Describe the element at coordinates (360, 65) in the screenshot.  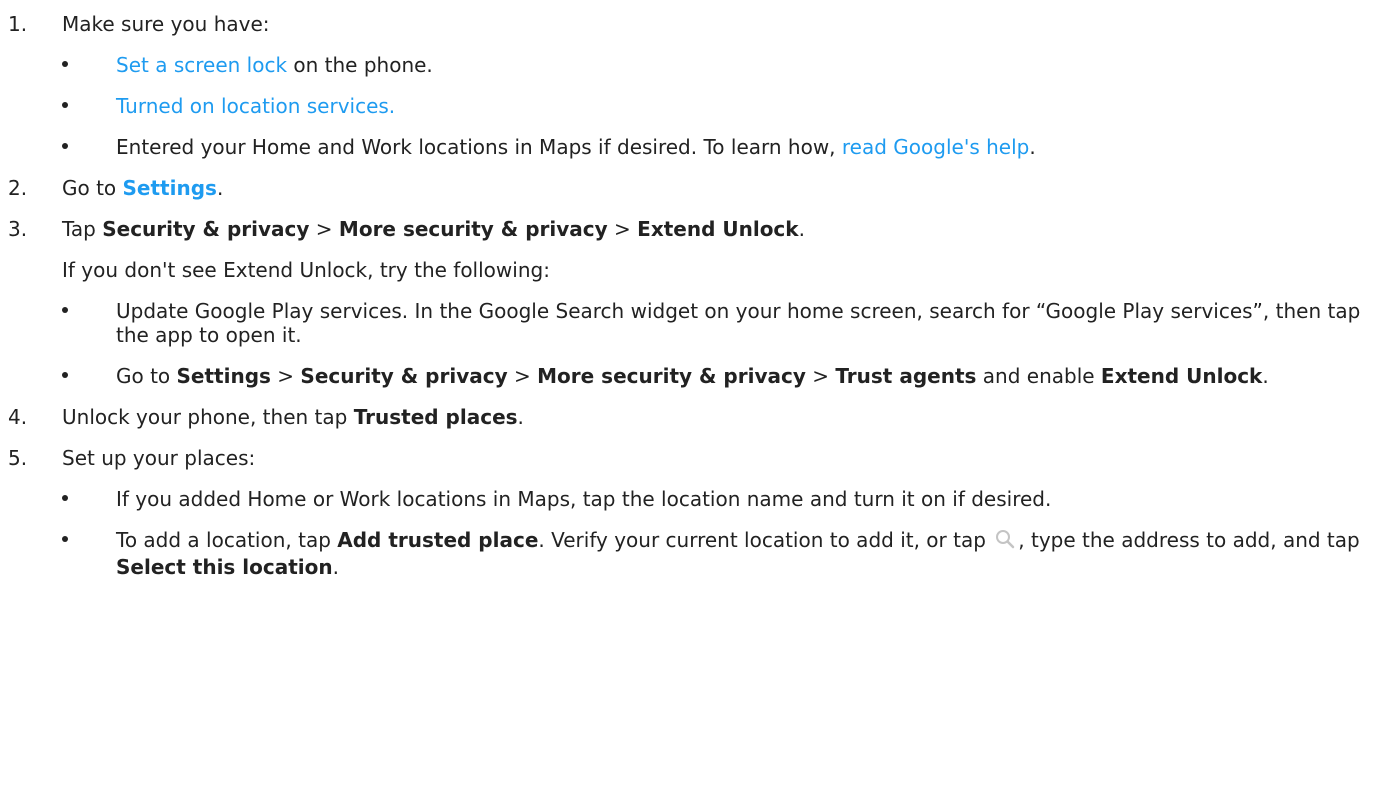
I see `bullet-text: on the phone.` at that location.